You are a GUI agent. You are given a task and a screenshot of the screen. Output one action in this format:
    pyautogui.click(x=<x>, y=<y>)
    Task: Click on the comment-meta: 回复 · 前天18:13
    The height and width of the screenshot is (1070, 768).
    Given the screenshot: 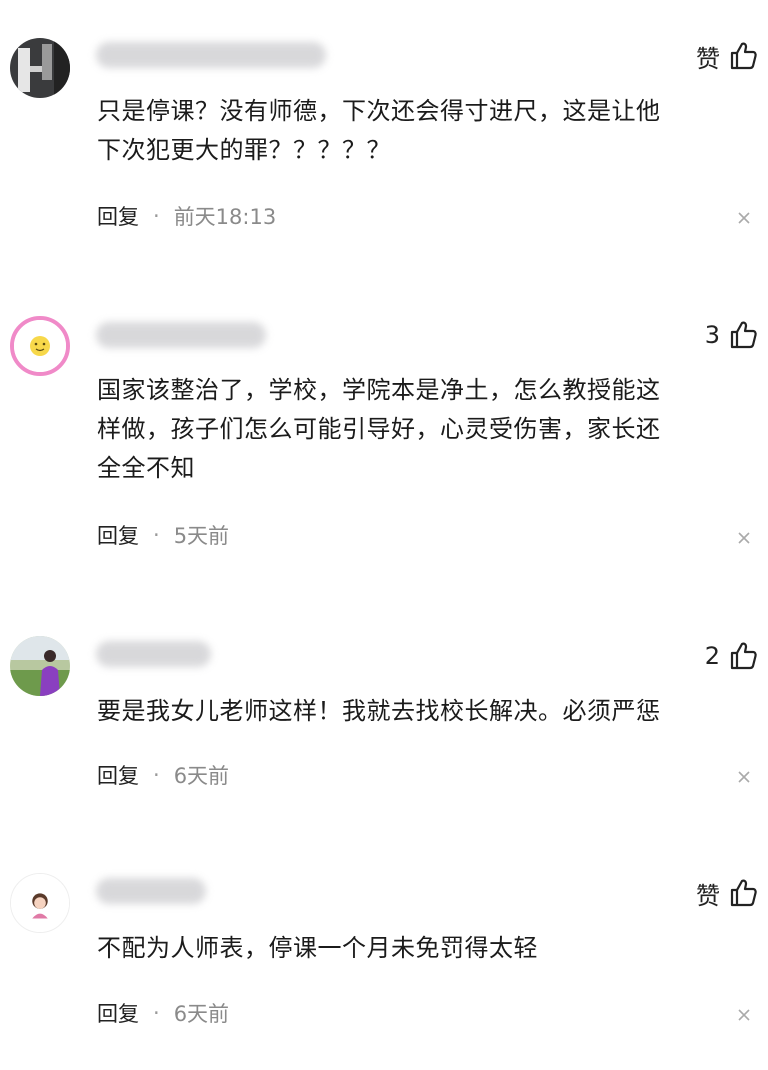 What is the action you would take?
    pyautogui.click(x=186, y=216)
    